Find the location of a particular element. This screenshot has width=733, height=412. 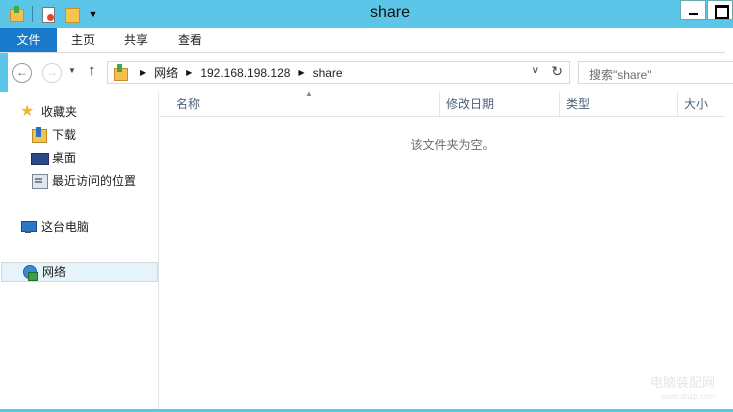

sidebar-item-label: 这台电脑 is located at coordinates (65, 227).